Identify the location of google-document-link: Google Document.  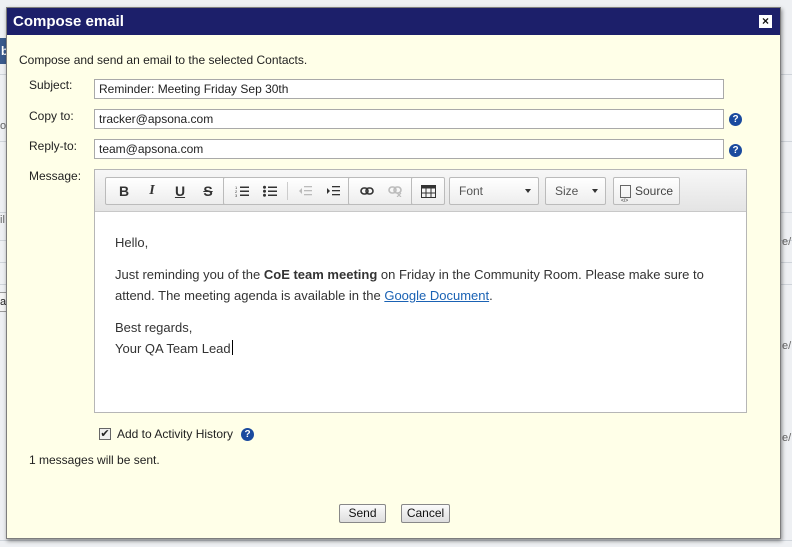
(436, 295).